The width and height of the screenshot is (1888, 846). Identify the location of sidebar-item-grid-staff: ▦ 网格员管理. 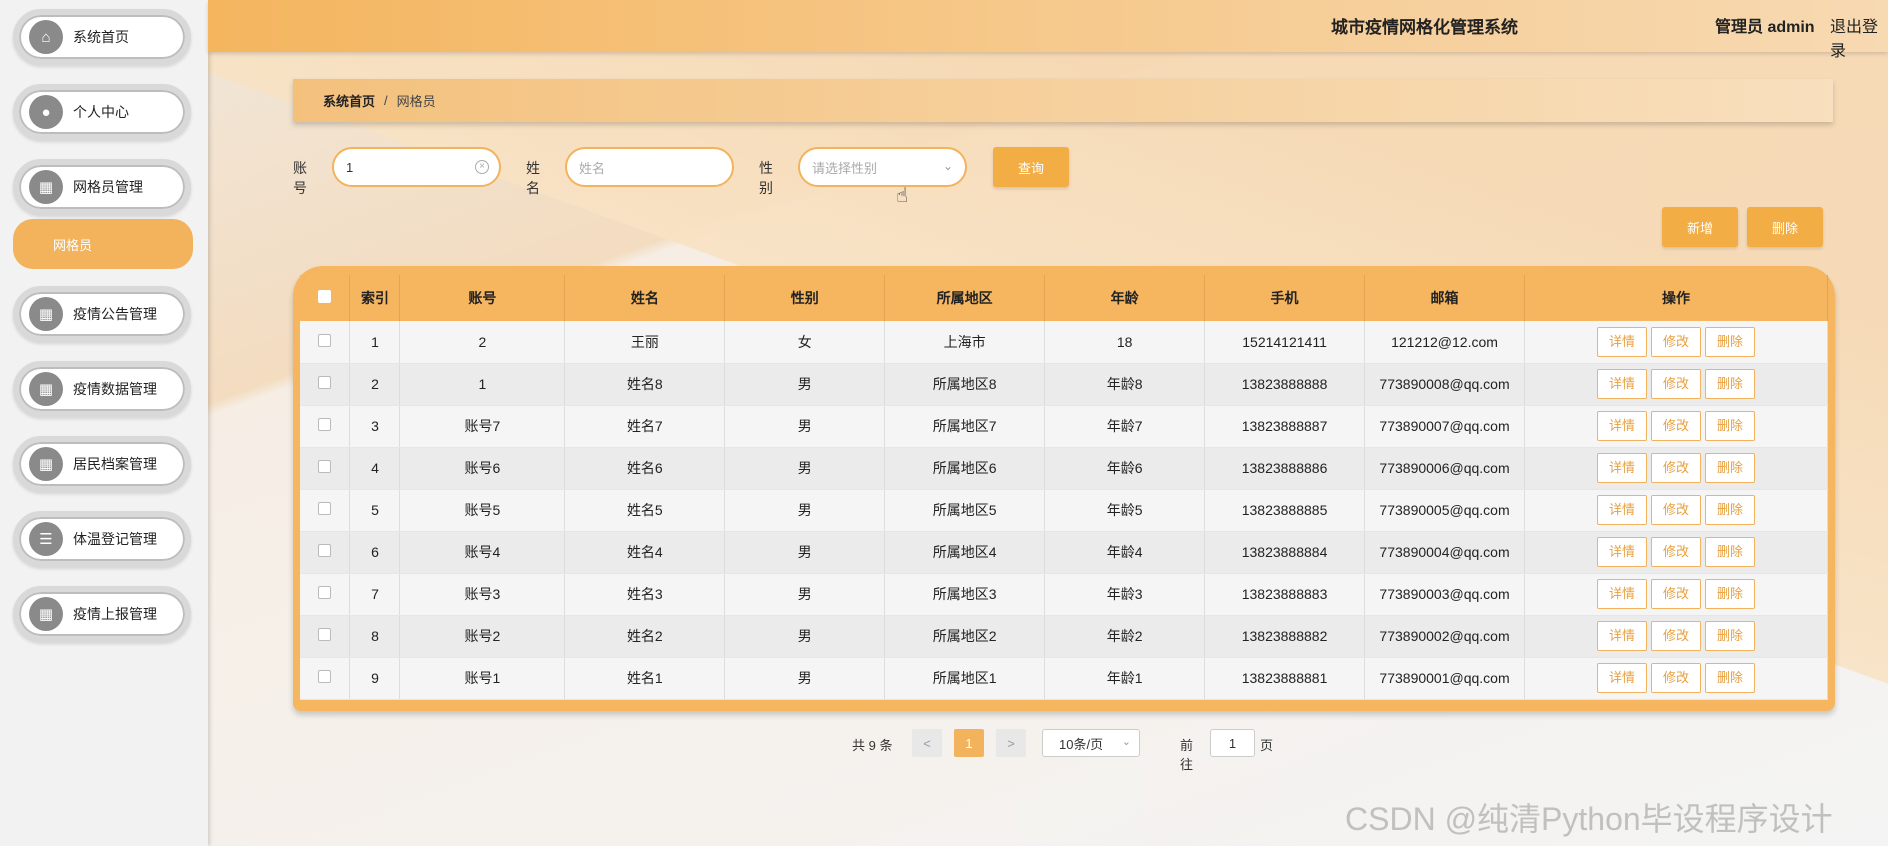
(102, 187).